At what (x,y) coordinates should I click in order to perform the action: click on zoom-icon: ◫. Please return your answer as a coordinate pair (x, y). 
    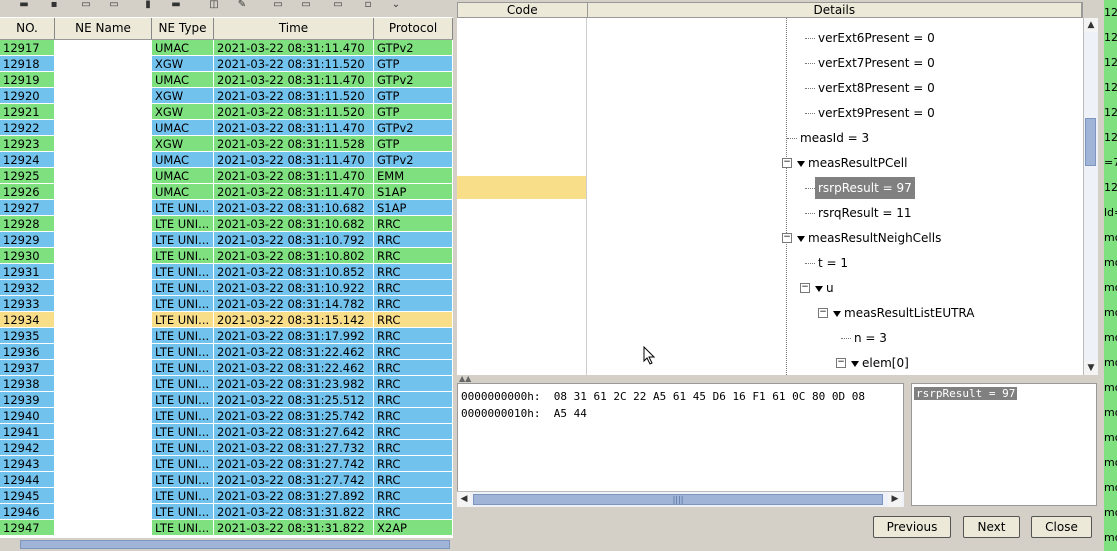
    Looking at the image, I should click on (214, 5).